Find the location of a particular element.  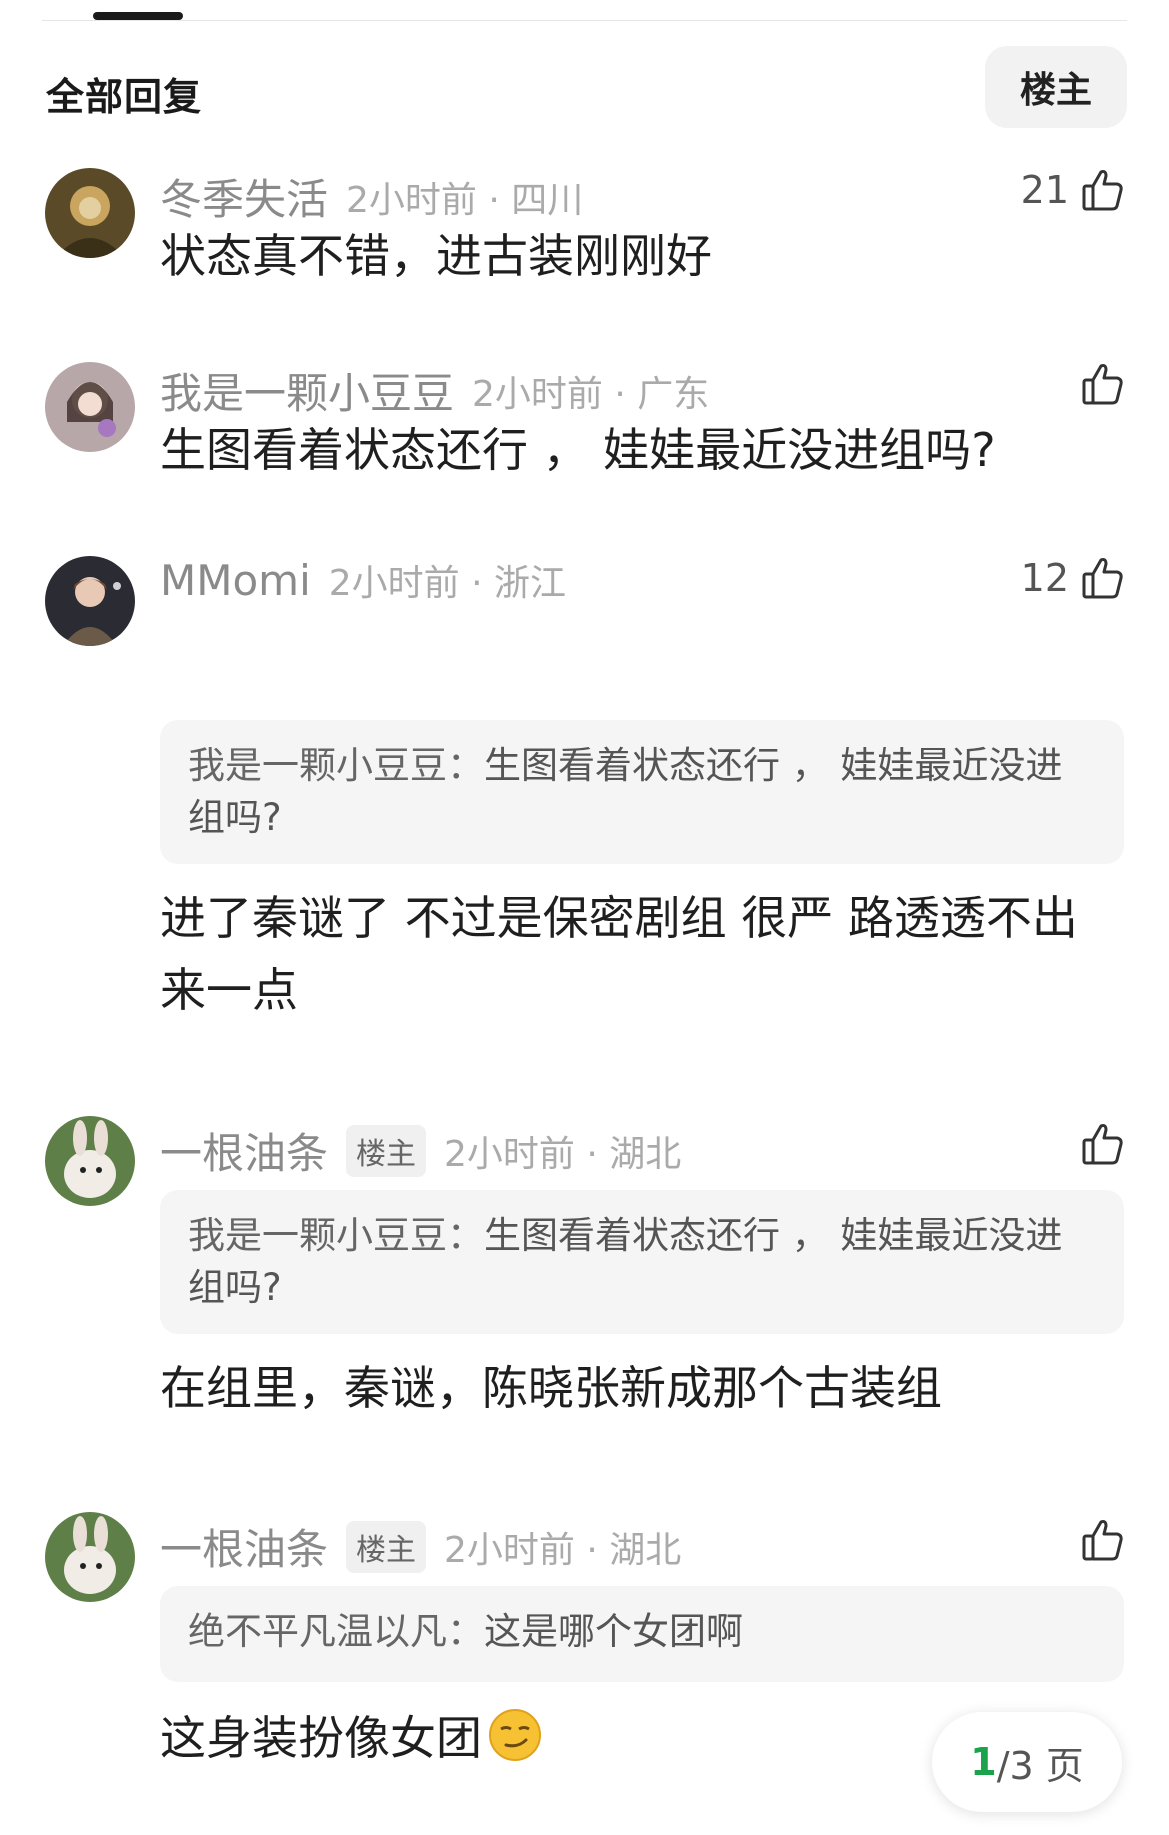

total-pages: /3 页 is located at coordinates (1040, 1765).